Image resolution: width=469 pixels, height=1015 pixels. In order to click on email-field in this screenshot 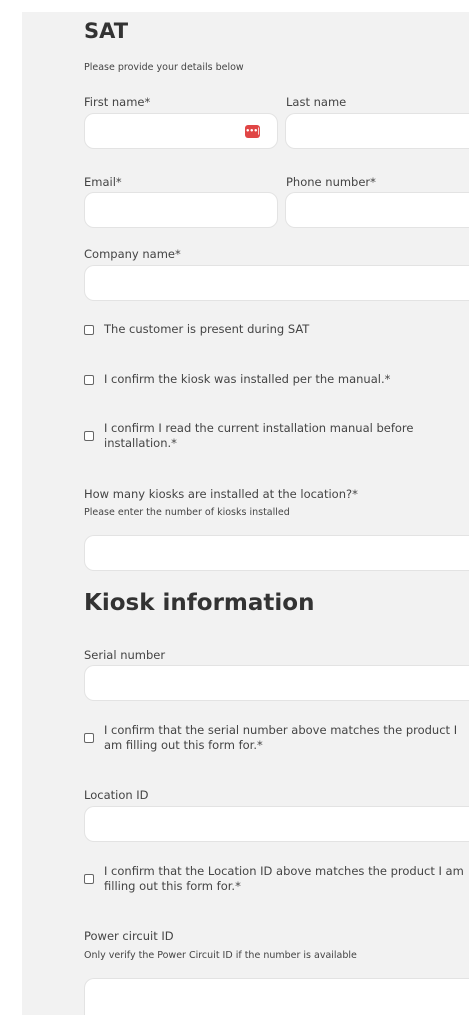, I will do `click(181, 210)`.